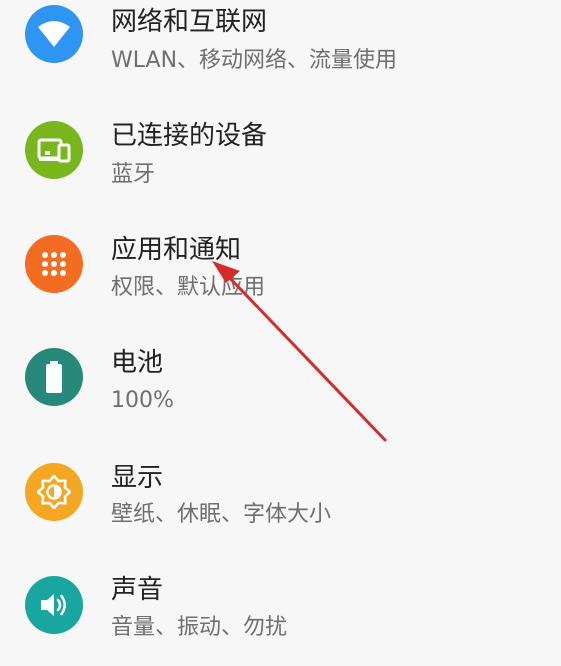  What do you see at coordinates (133, 174) in the screenshot?
I see `settings-item-subtitle: 蓝牙` at bounding box center [133, 174].